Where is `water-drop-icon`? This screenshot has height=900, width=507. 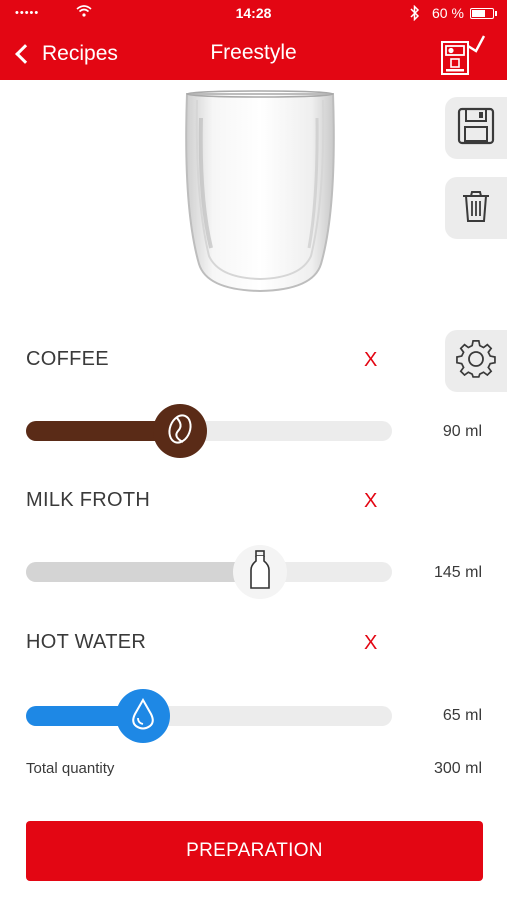
water-drop-icon is located at coordinates (143, 716).